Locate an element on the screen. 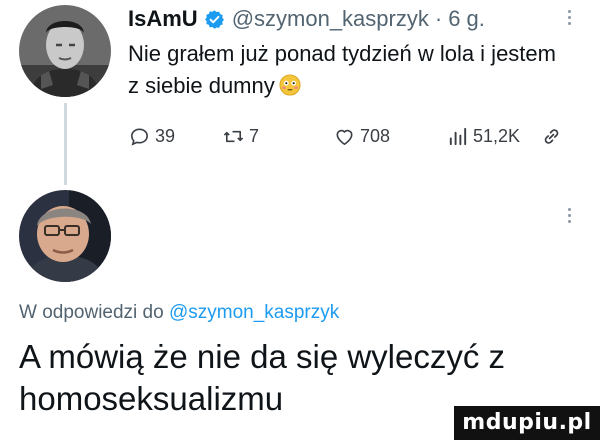  tweet-author-avatar is located at coordinates (65, 51).